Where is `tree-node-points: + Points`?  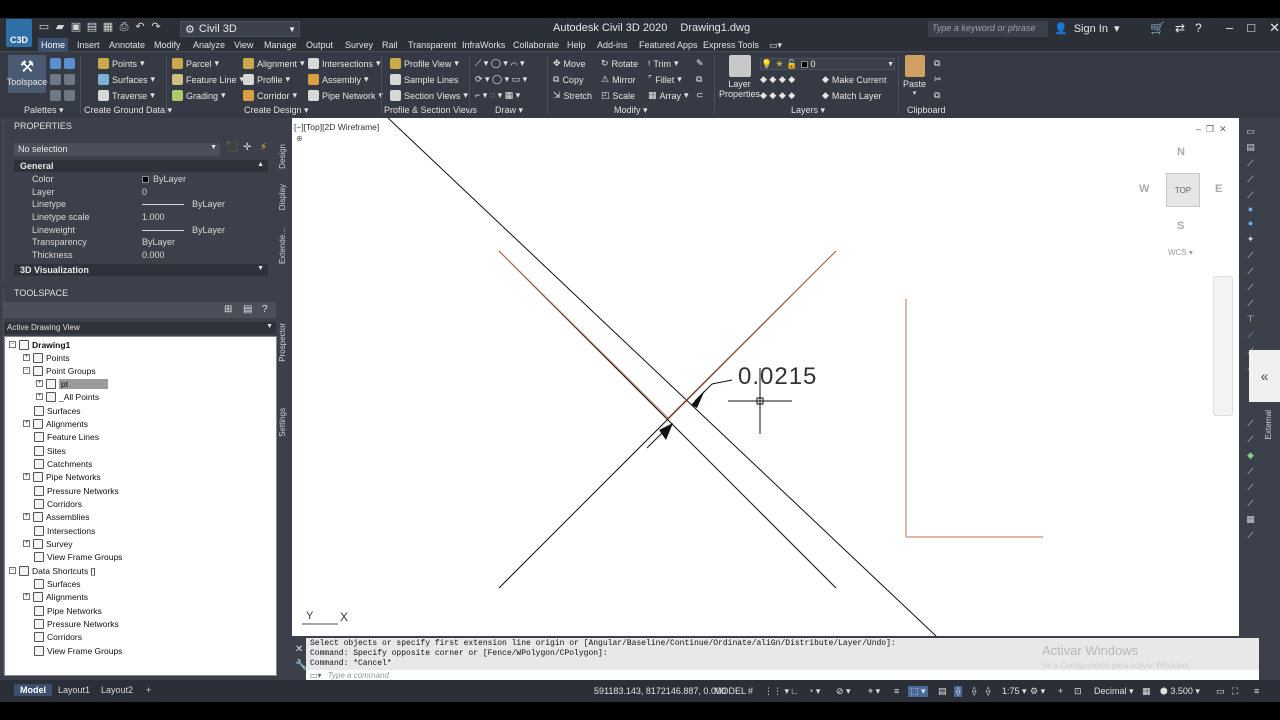 tree-node-points: + Points is located at coordinates (46, 357).